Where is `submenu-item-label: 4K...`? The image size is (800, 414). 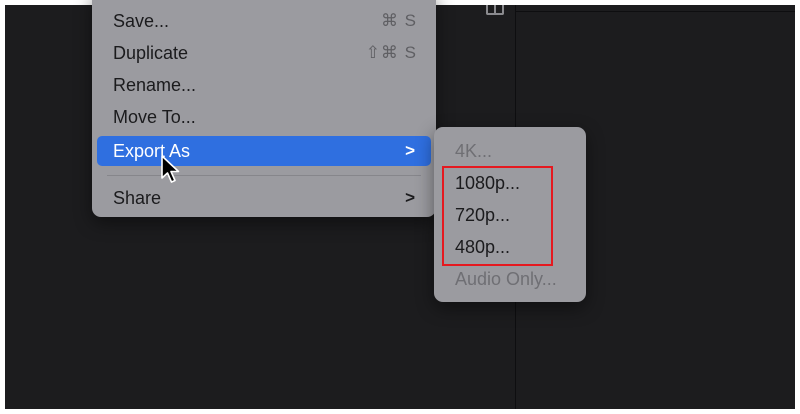
submenu-item-label: 4K... is located at coordinates (474, 151).